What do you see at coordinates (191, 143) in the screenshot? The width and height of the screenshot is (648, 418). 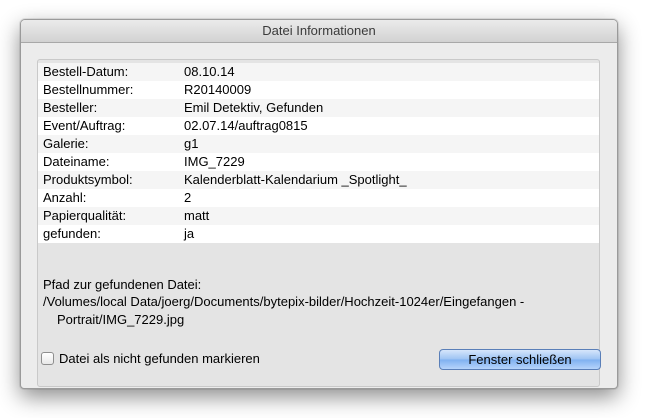 I see `detail-value: g1` at bounding box center [191, 143].